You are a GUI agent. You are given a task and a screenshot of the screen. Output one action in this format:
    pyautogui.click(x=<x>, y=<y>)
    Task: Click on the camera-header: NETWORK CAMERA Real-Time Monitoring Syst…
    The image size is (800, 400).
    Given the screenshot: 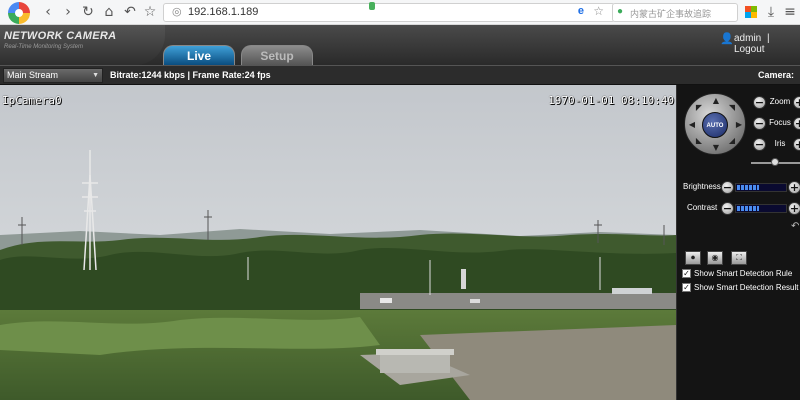 What is the action you would take?
    pyautogui.click(x=400, y=45)
    